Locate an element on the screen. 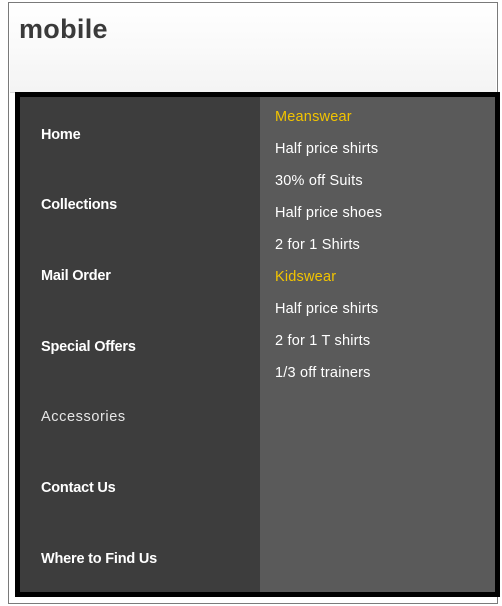  submenu-item: 1/3 off trainers is located at coordinates (323, 373).